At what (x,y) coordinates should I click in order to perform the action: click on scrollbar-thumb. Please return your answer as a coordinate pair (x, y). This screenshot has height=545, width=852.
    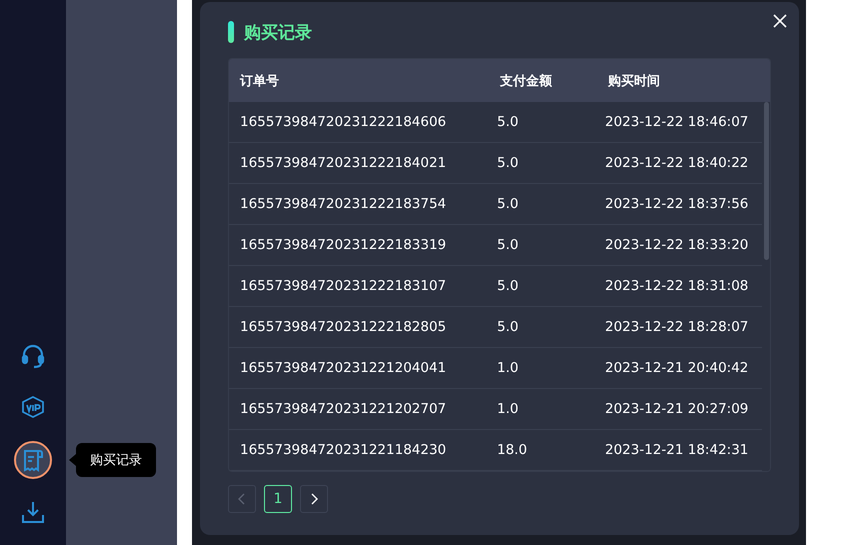
    Looking at the image, I should click on (766, 181).